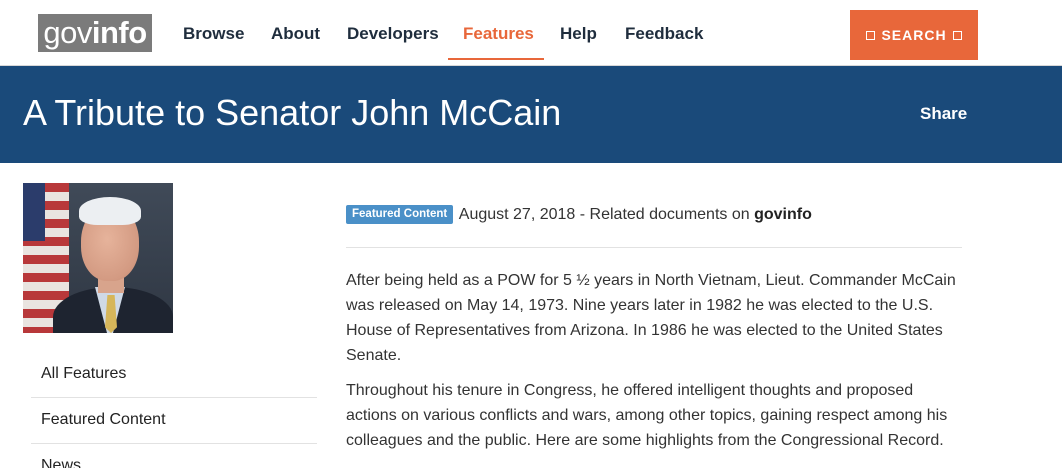  Describe the element at coordinates (174, 375) in the screenshot. I see `sidebar-item-all-features: All Features` at that location.